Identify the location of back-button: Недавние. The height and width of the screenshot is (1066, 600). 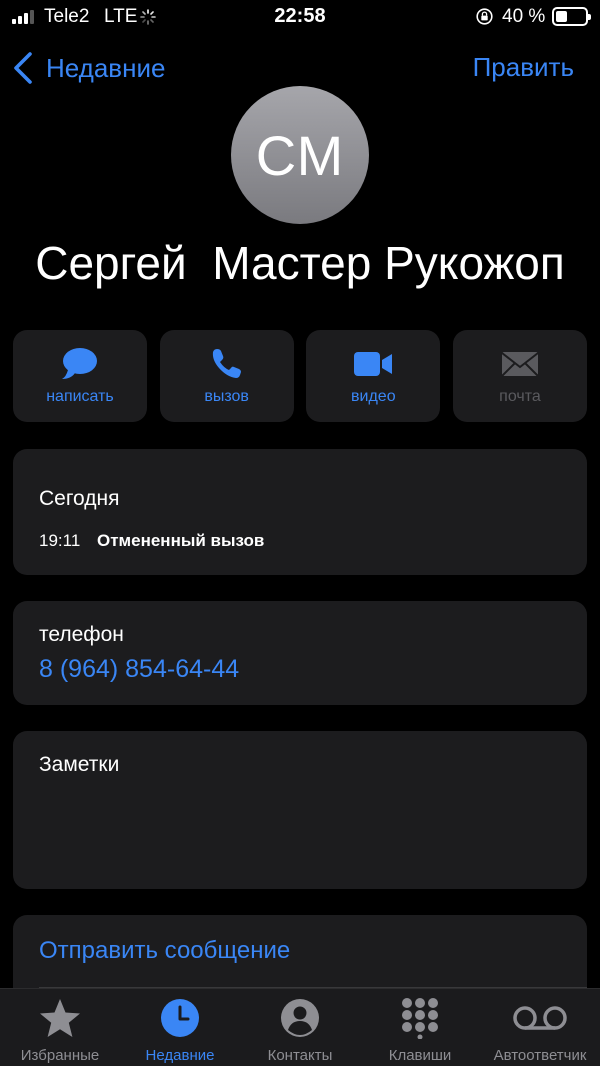
(88, 68).